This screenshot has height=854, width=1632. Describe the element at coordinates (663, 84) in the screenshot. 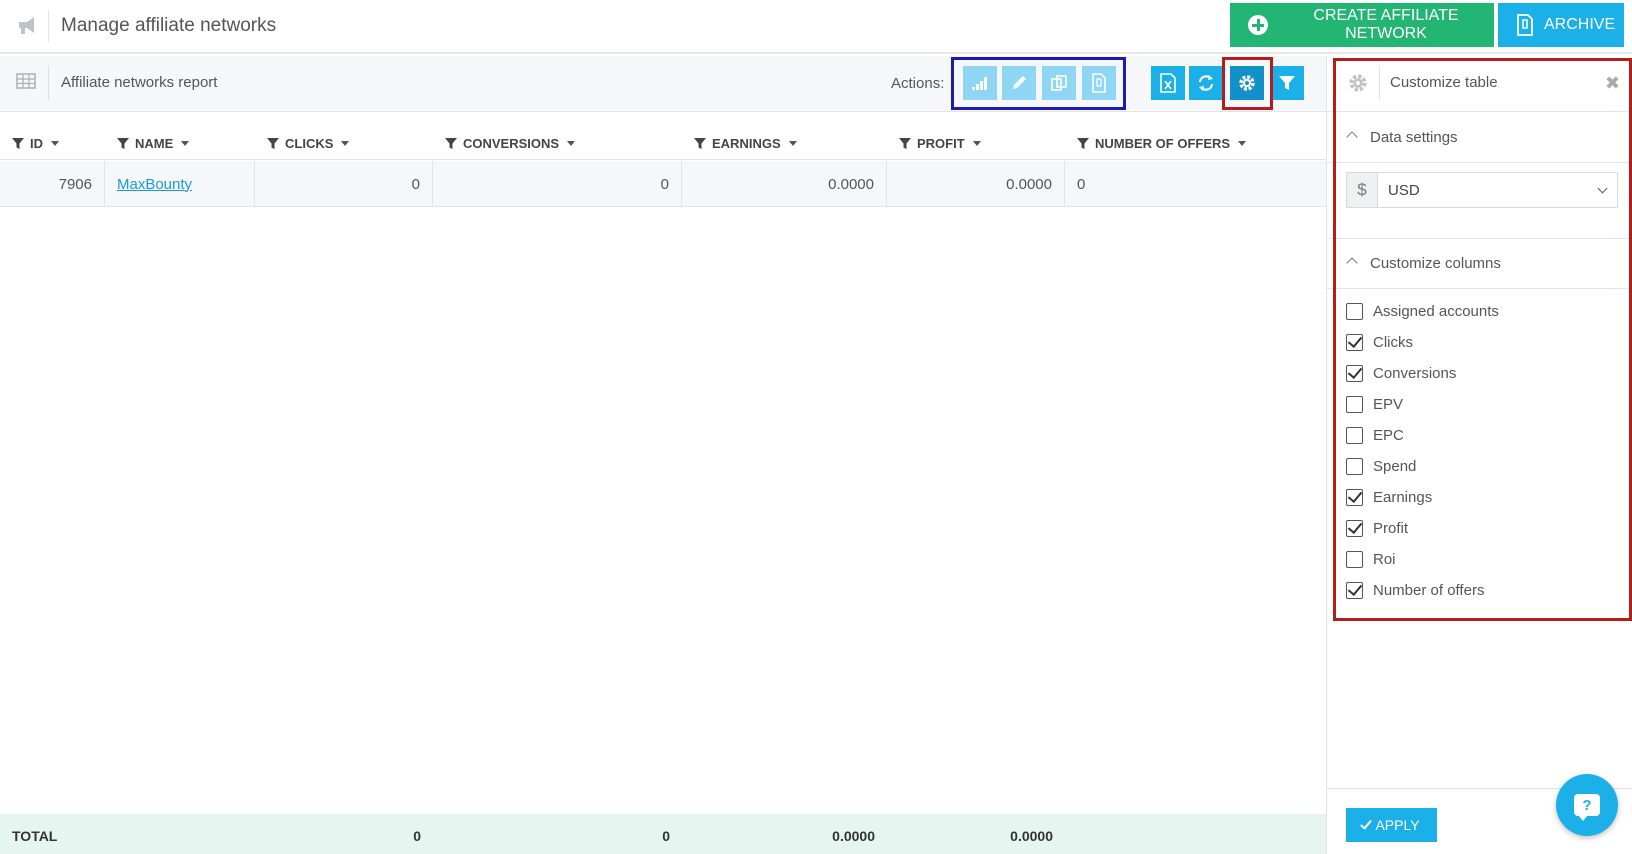

I see `report-toolbar: Affiliate networks report Actions:` at that location.